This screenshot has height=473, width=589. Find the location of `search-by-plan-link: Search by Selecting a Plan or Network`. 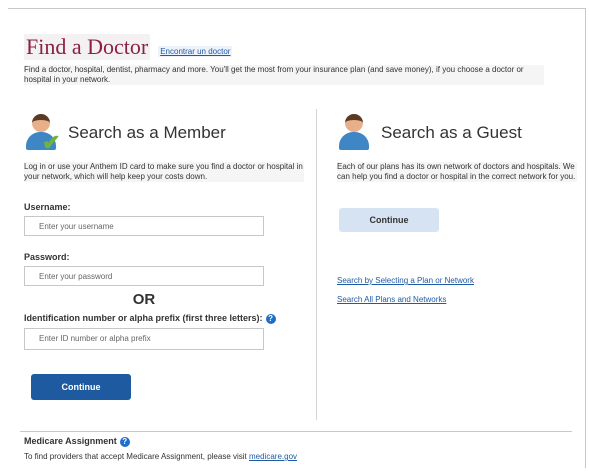

search-by-plan-link: Search by Selecting a Plan or Network is located at coordinates (457, 280).